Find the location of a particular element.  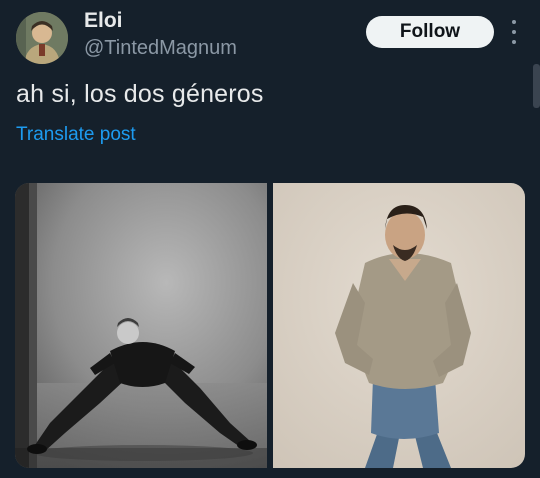

follow-button: Follow is located at coordinates (430, 32).